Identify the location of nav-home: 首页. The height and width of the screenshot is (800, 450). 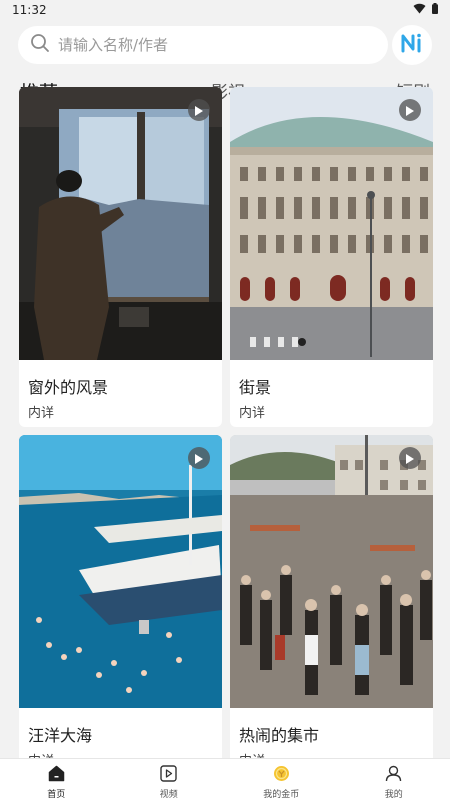
(56, 779).